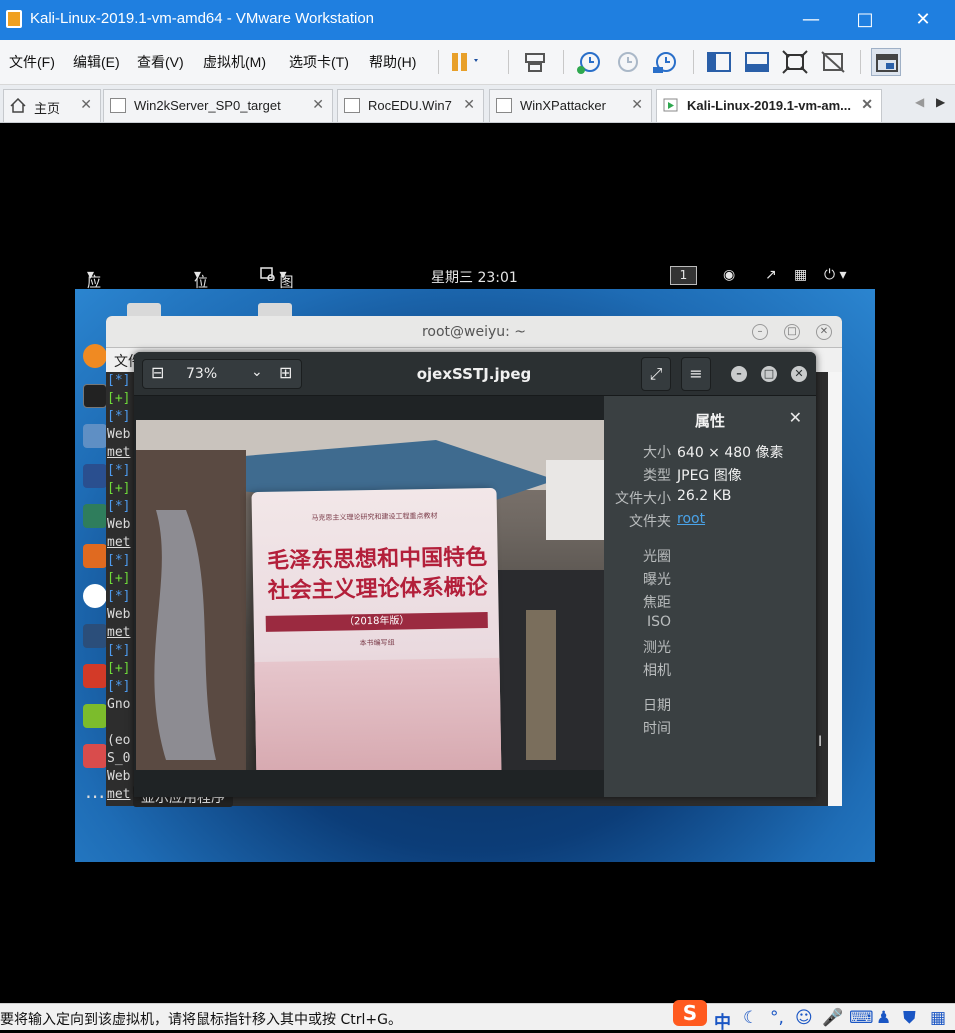  I want to click on toolbar-separator, so click(563, 62).